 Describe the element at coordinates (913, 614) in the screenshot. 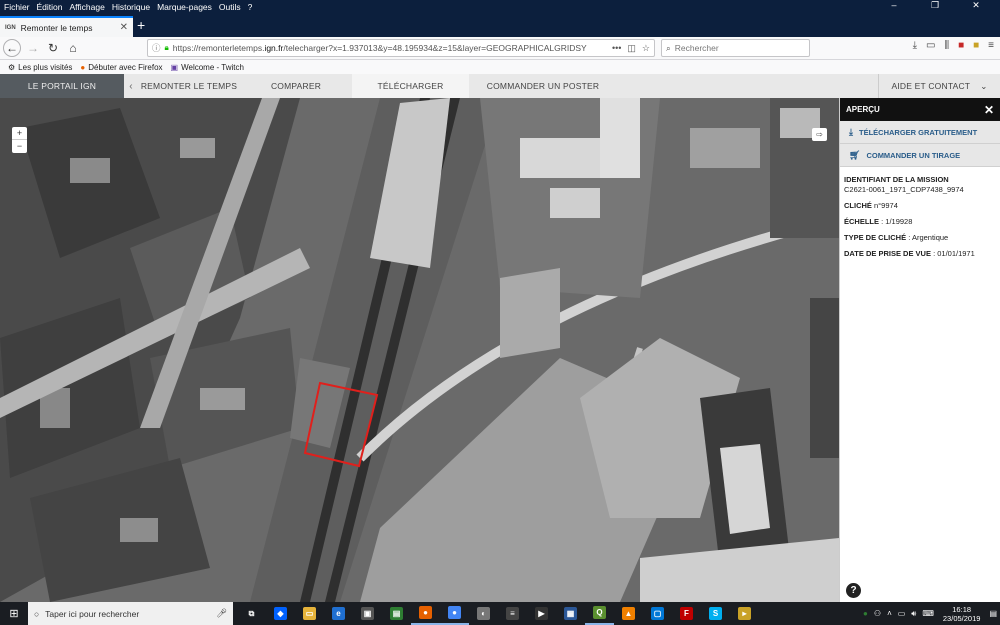

I see `volume-icon: 🔊︎` at that location.